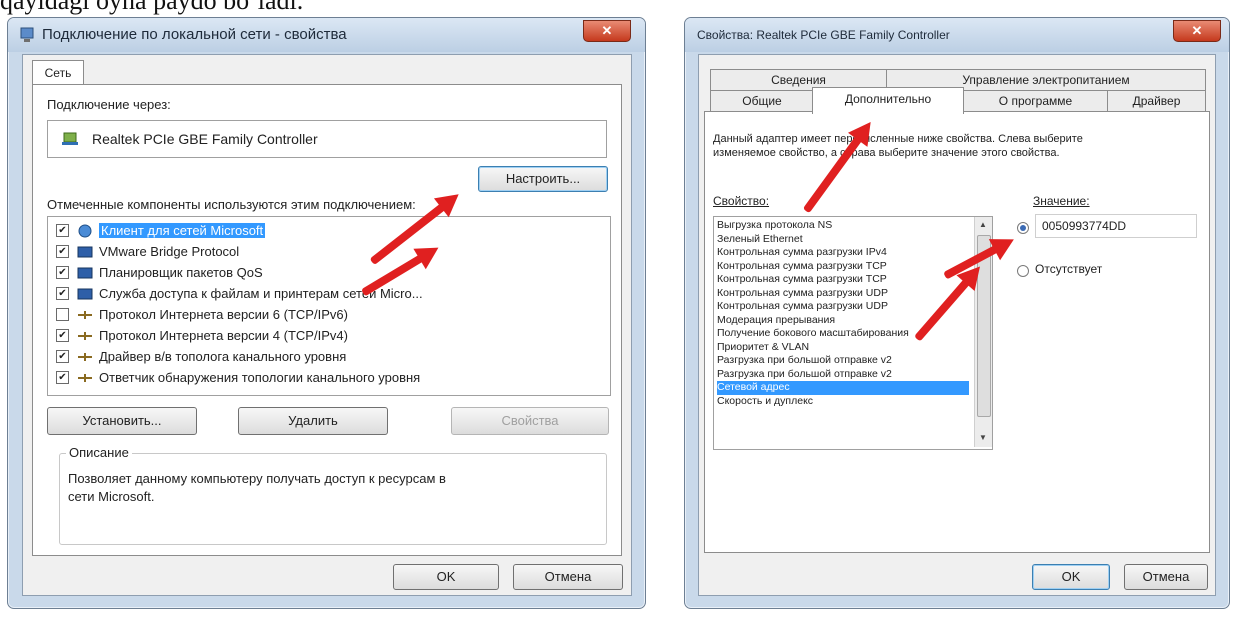 This screenshot has width=1235, height=619. Describe the element at coordinates (983, 224) in the screenshot. I see `scroll-up-icon: ▲` at that location.